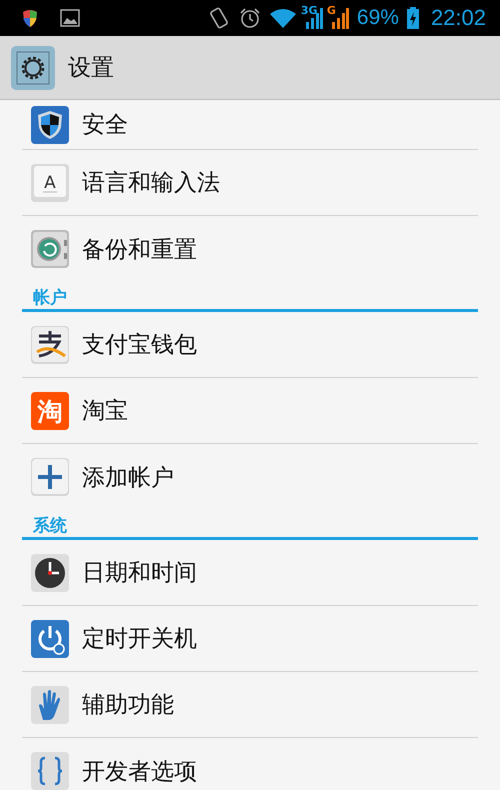 The height and width of the screenshot is (790, 500). I want to click on network-label: G, so click(331, 10).